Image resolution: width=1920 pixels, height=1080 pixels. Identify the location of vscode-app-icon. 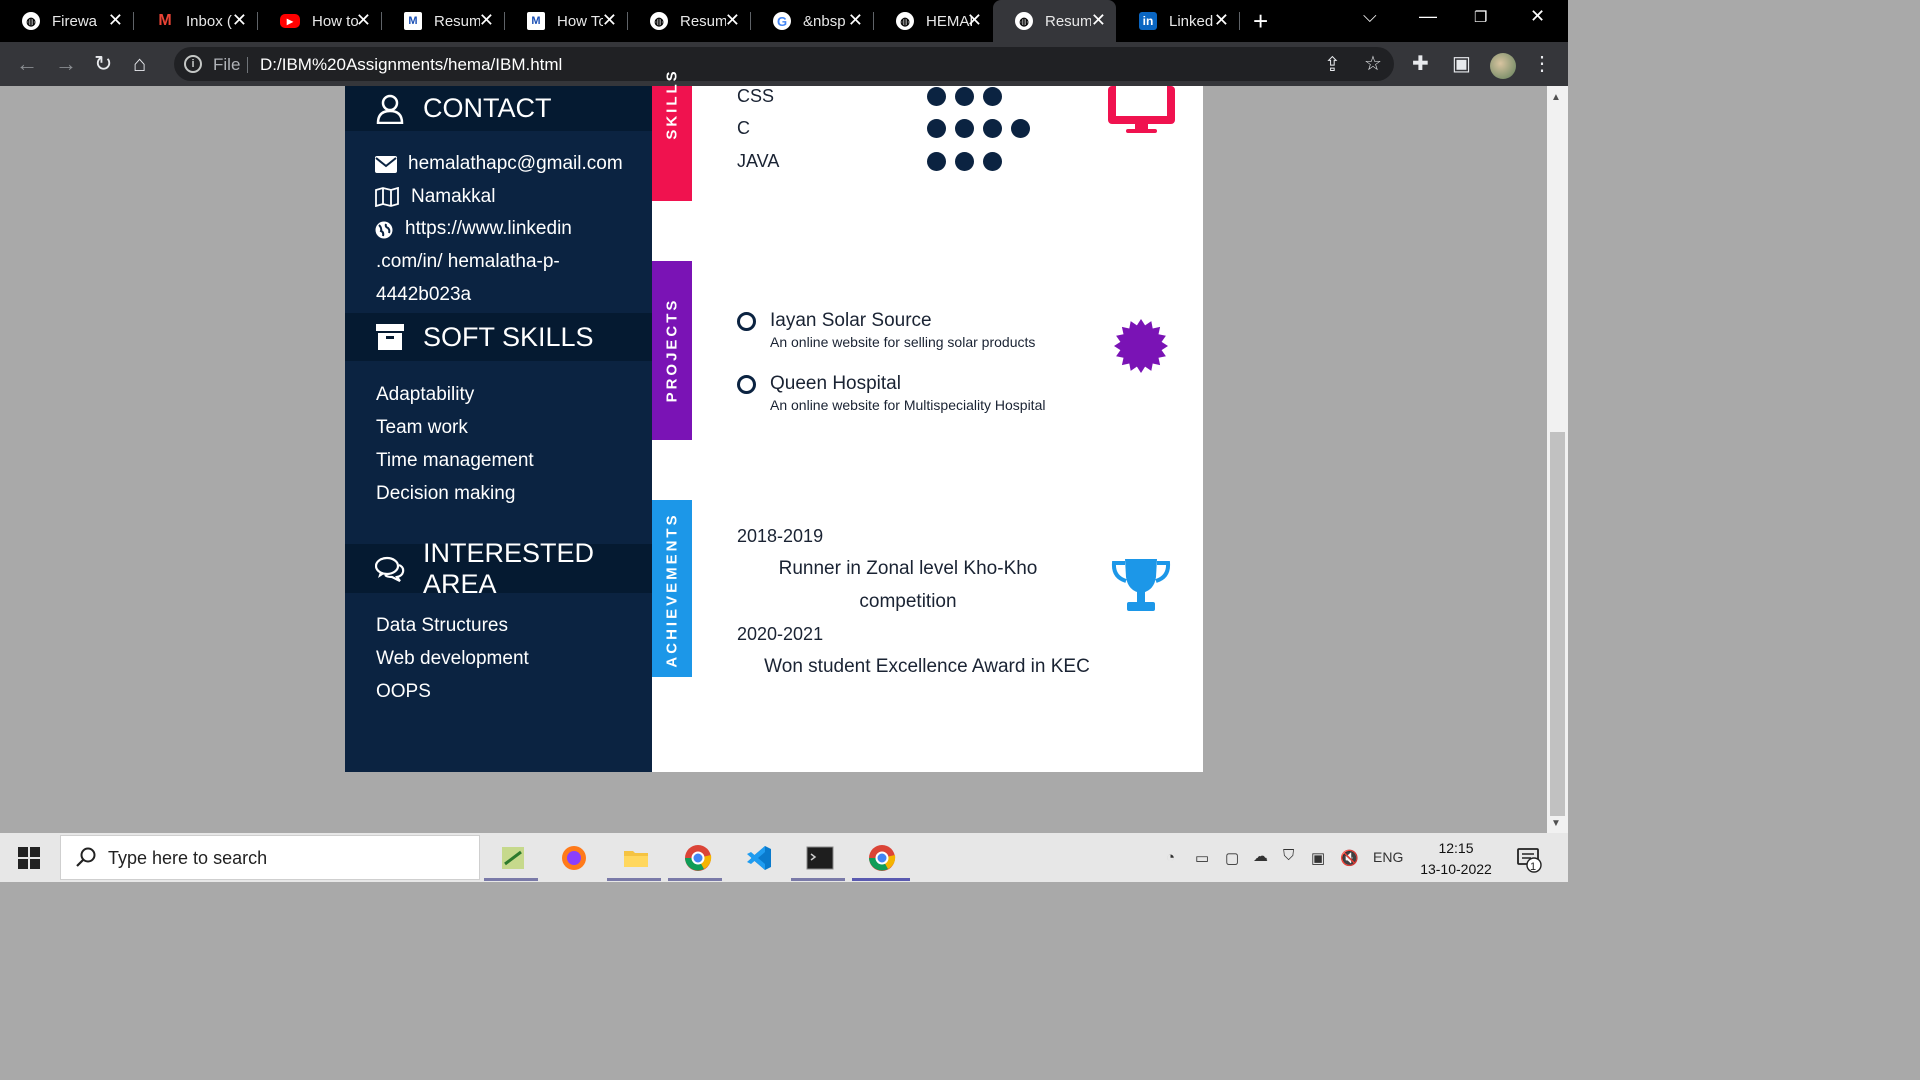
(759, 858).